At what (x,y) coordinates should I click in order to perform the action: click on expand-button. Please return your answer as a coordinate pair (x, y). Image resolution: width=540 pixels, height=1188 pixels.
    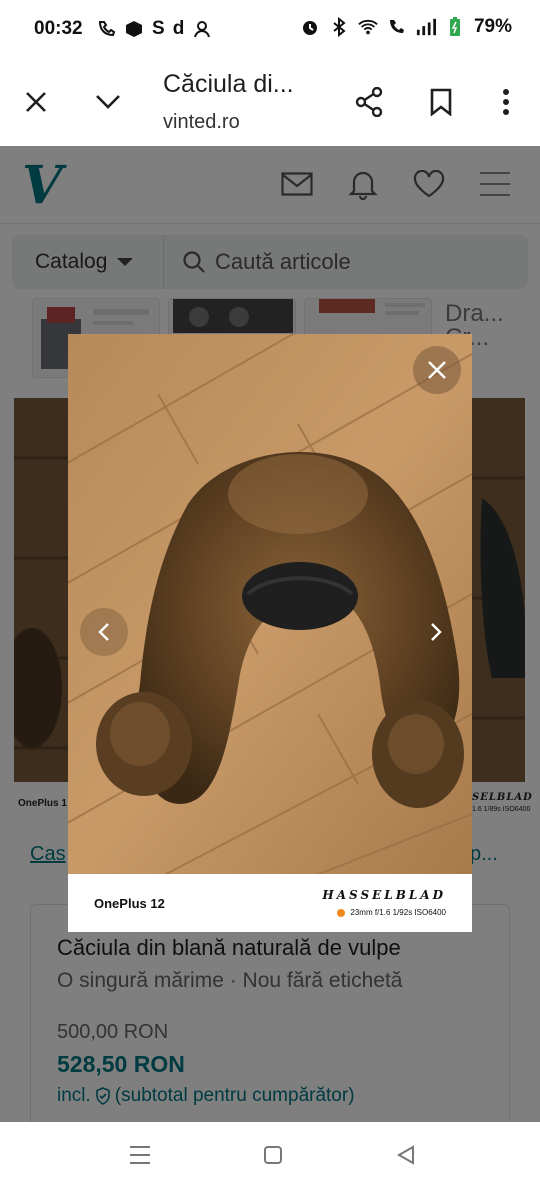
    Looking at the image, I should click on (108, 102).